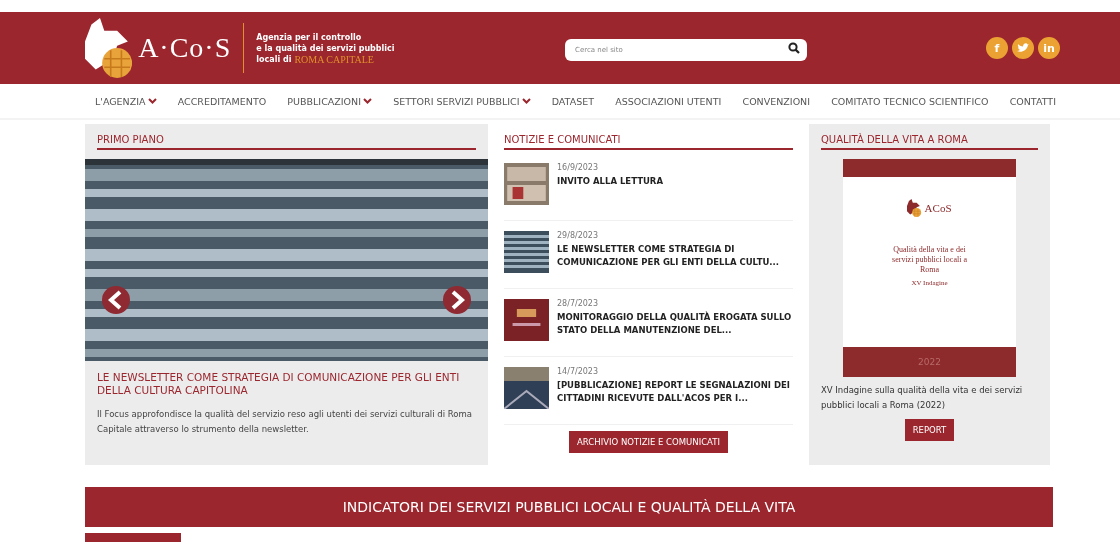 The width and height of the screenshot is (1120, 542). I want to click on tagline-text: locali di, so click(274, 59).